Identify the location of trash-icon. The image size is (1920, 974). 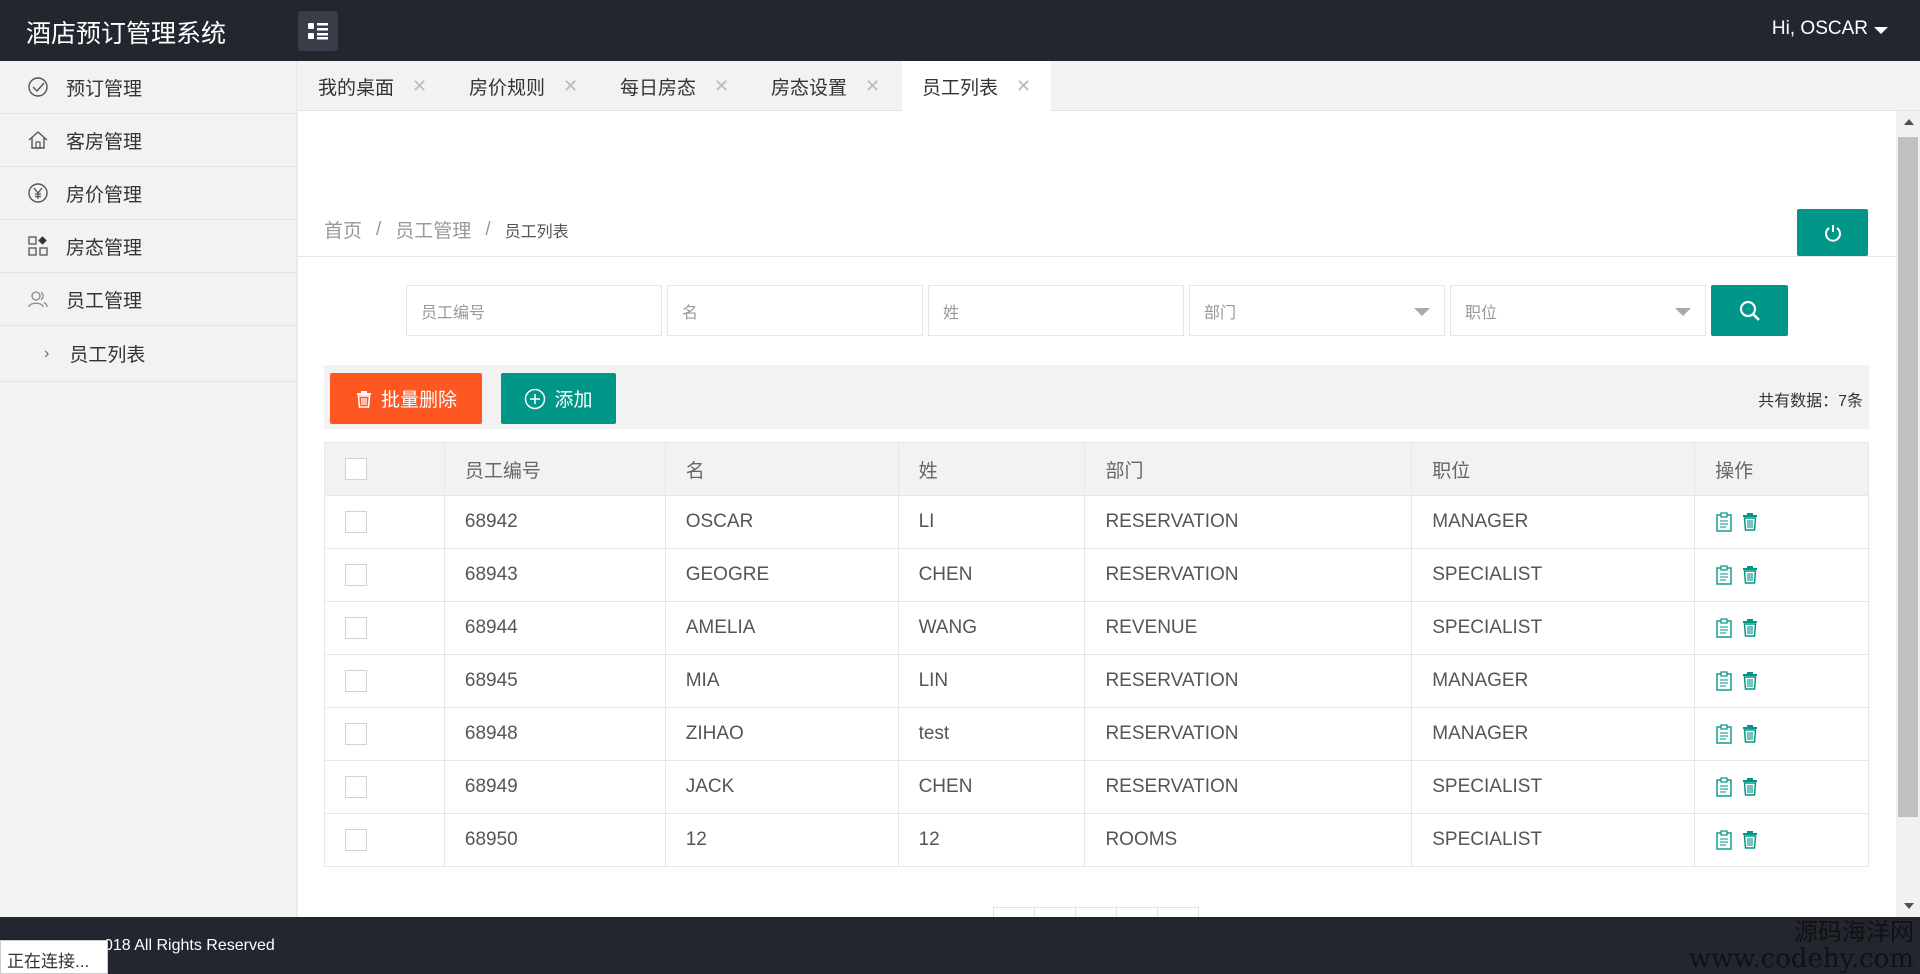
(363, 399).